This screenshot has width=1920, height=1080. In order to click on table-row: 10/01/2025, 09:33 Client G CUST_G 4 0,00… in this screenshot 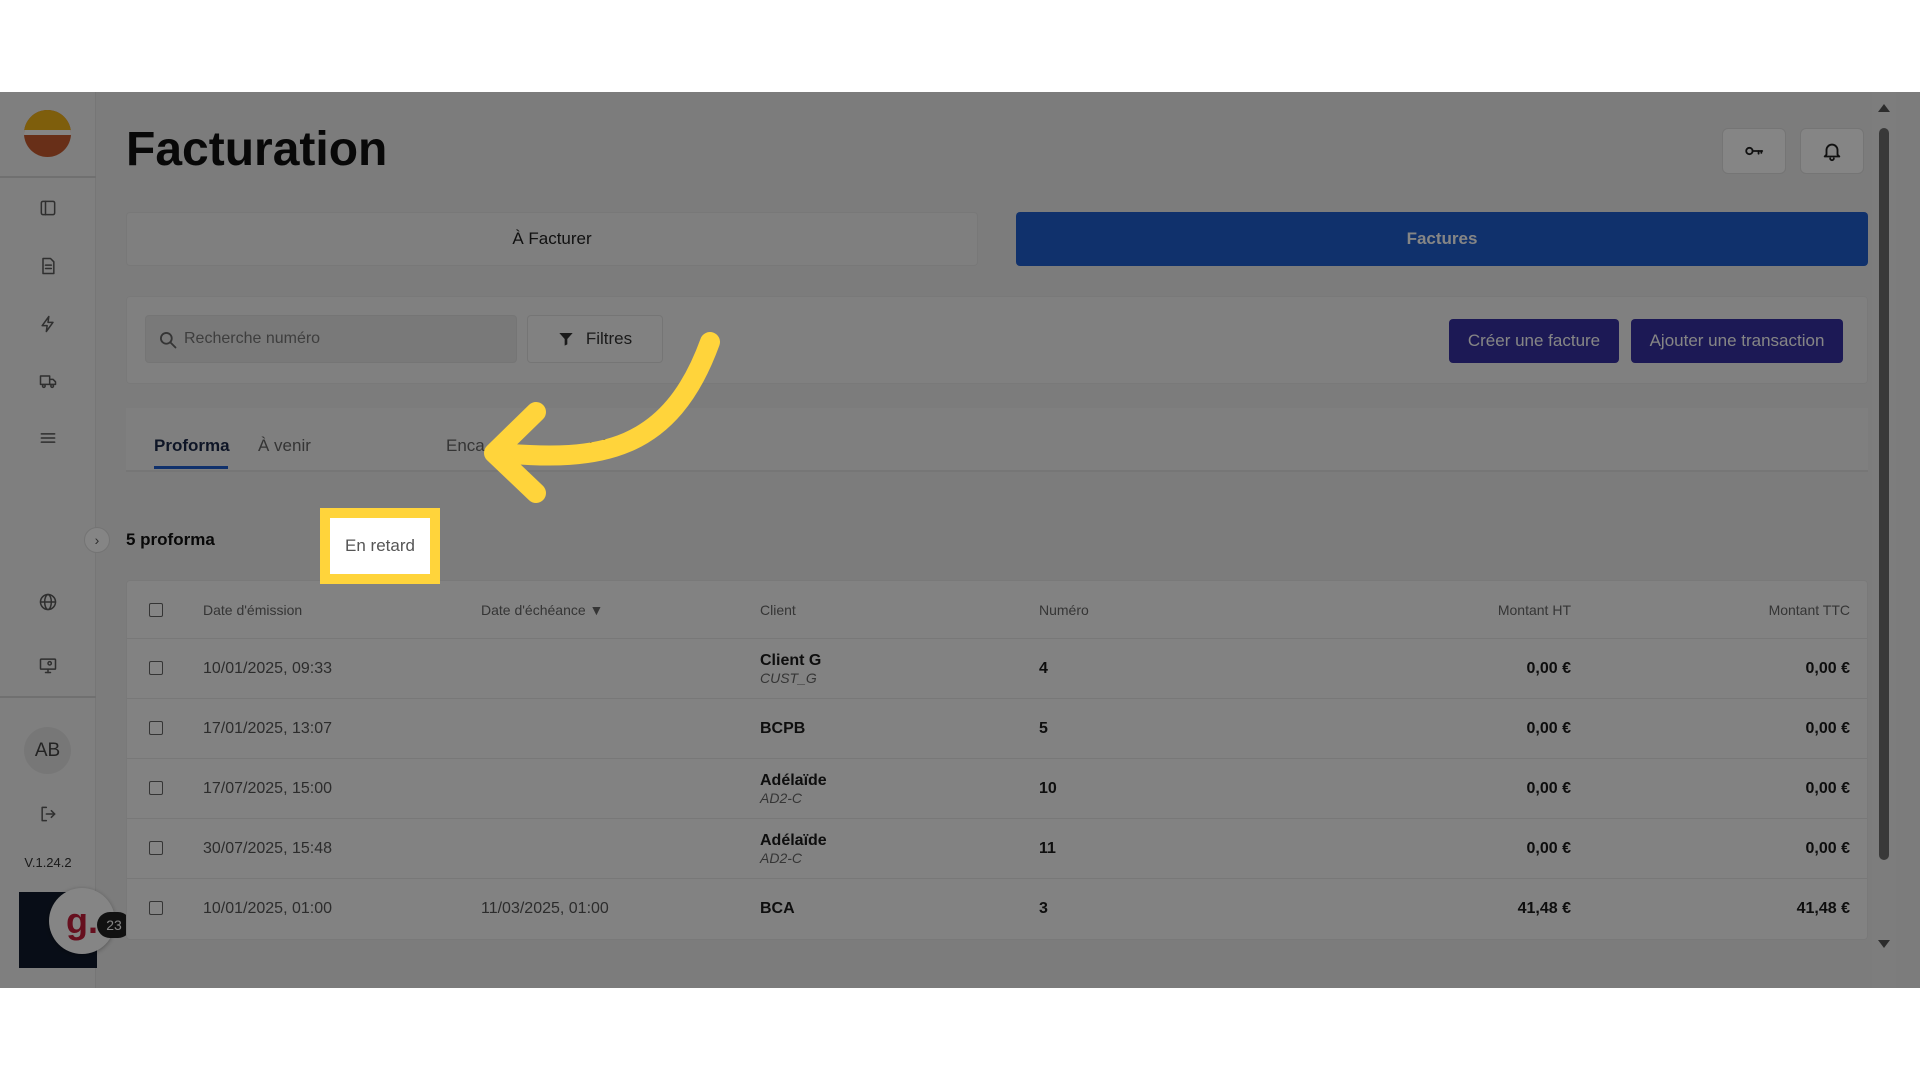, I will do `click(997, 669)`.